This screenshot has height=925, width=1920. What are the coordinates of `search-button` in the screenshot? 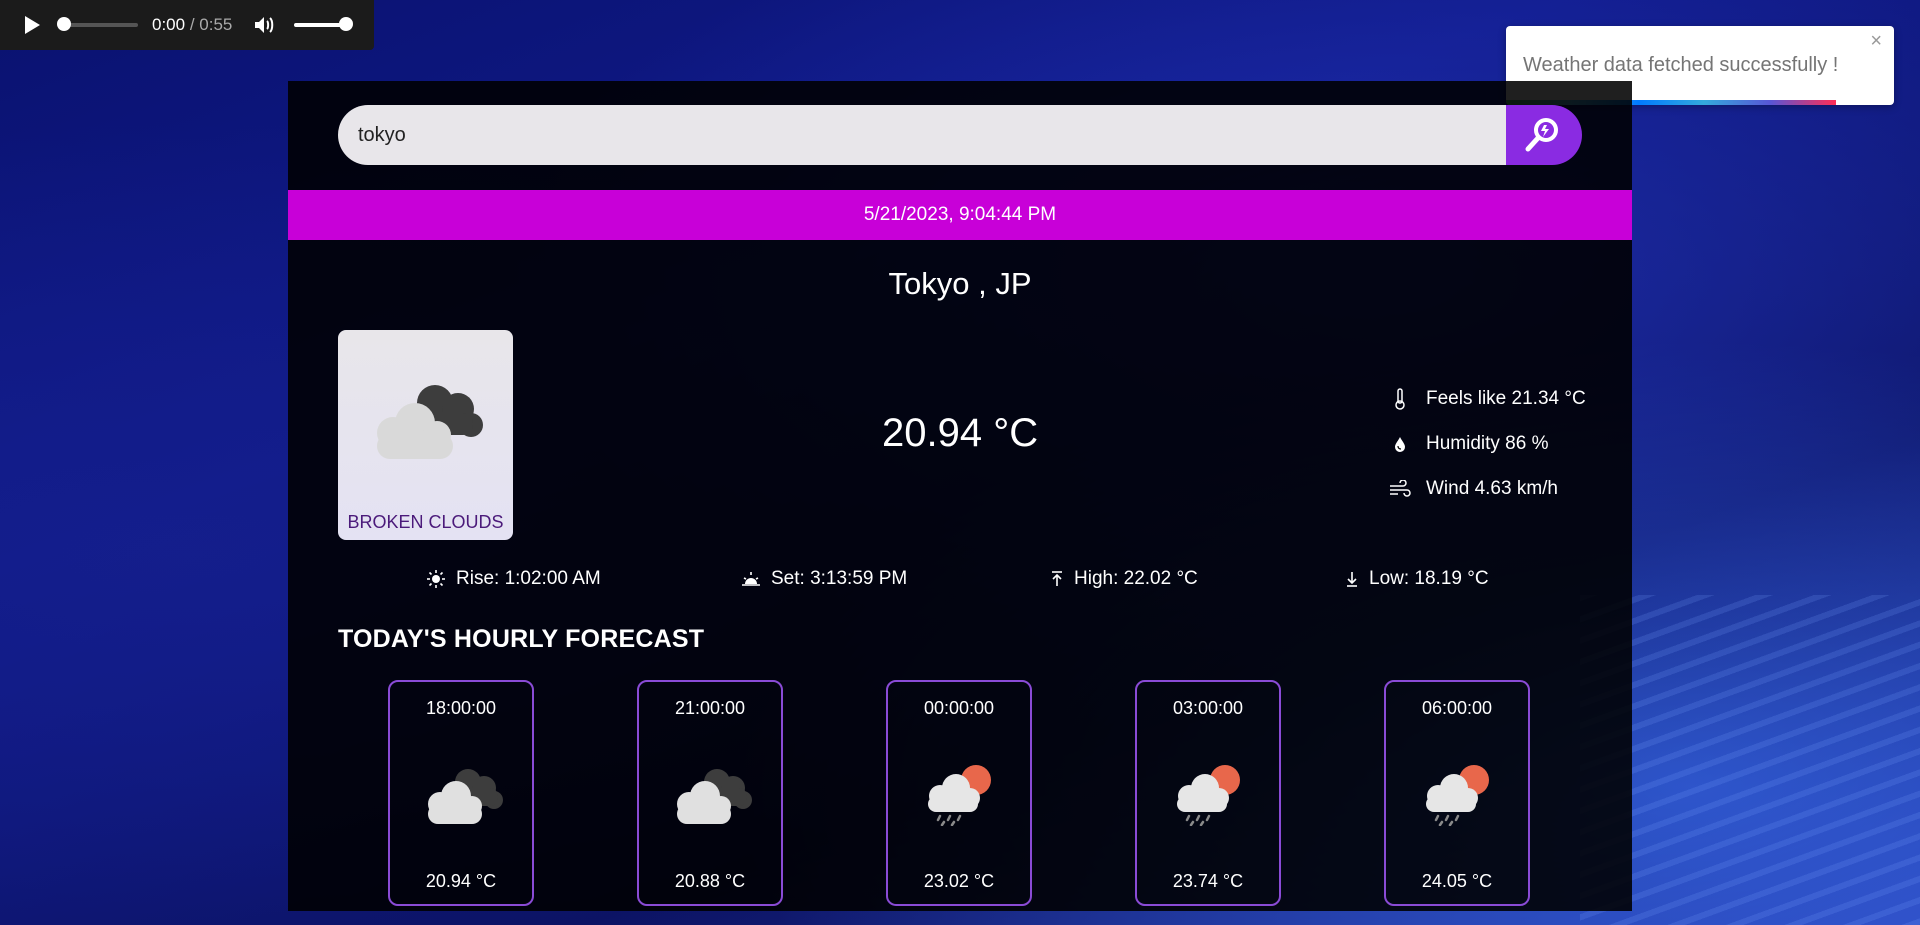 It's located at (1544, 135).